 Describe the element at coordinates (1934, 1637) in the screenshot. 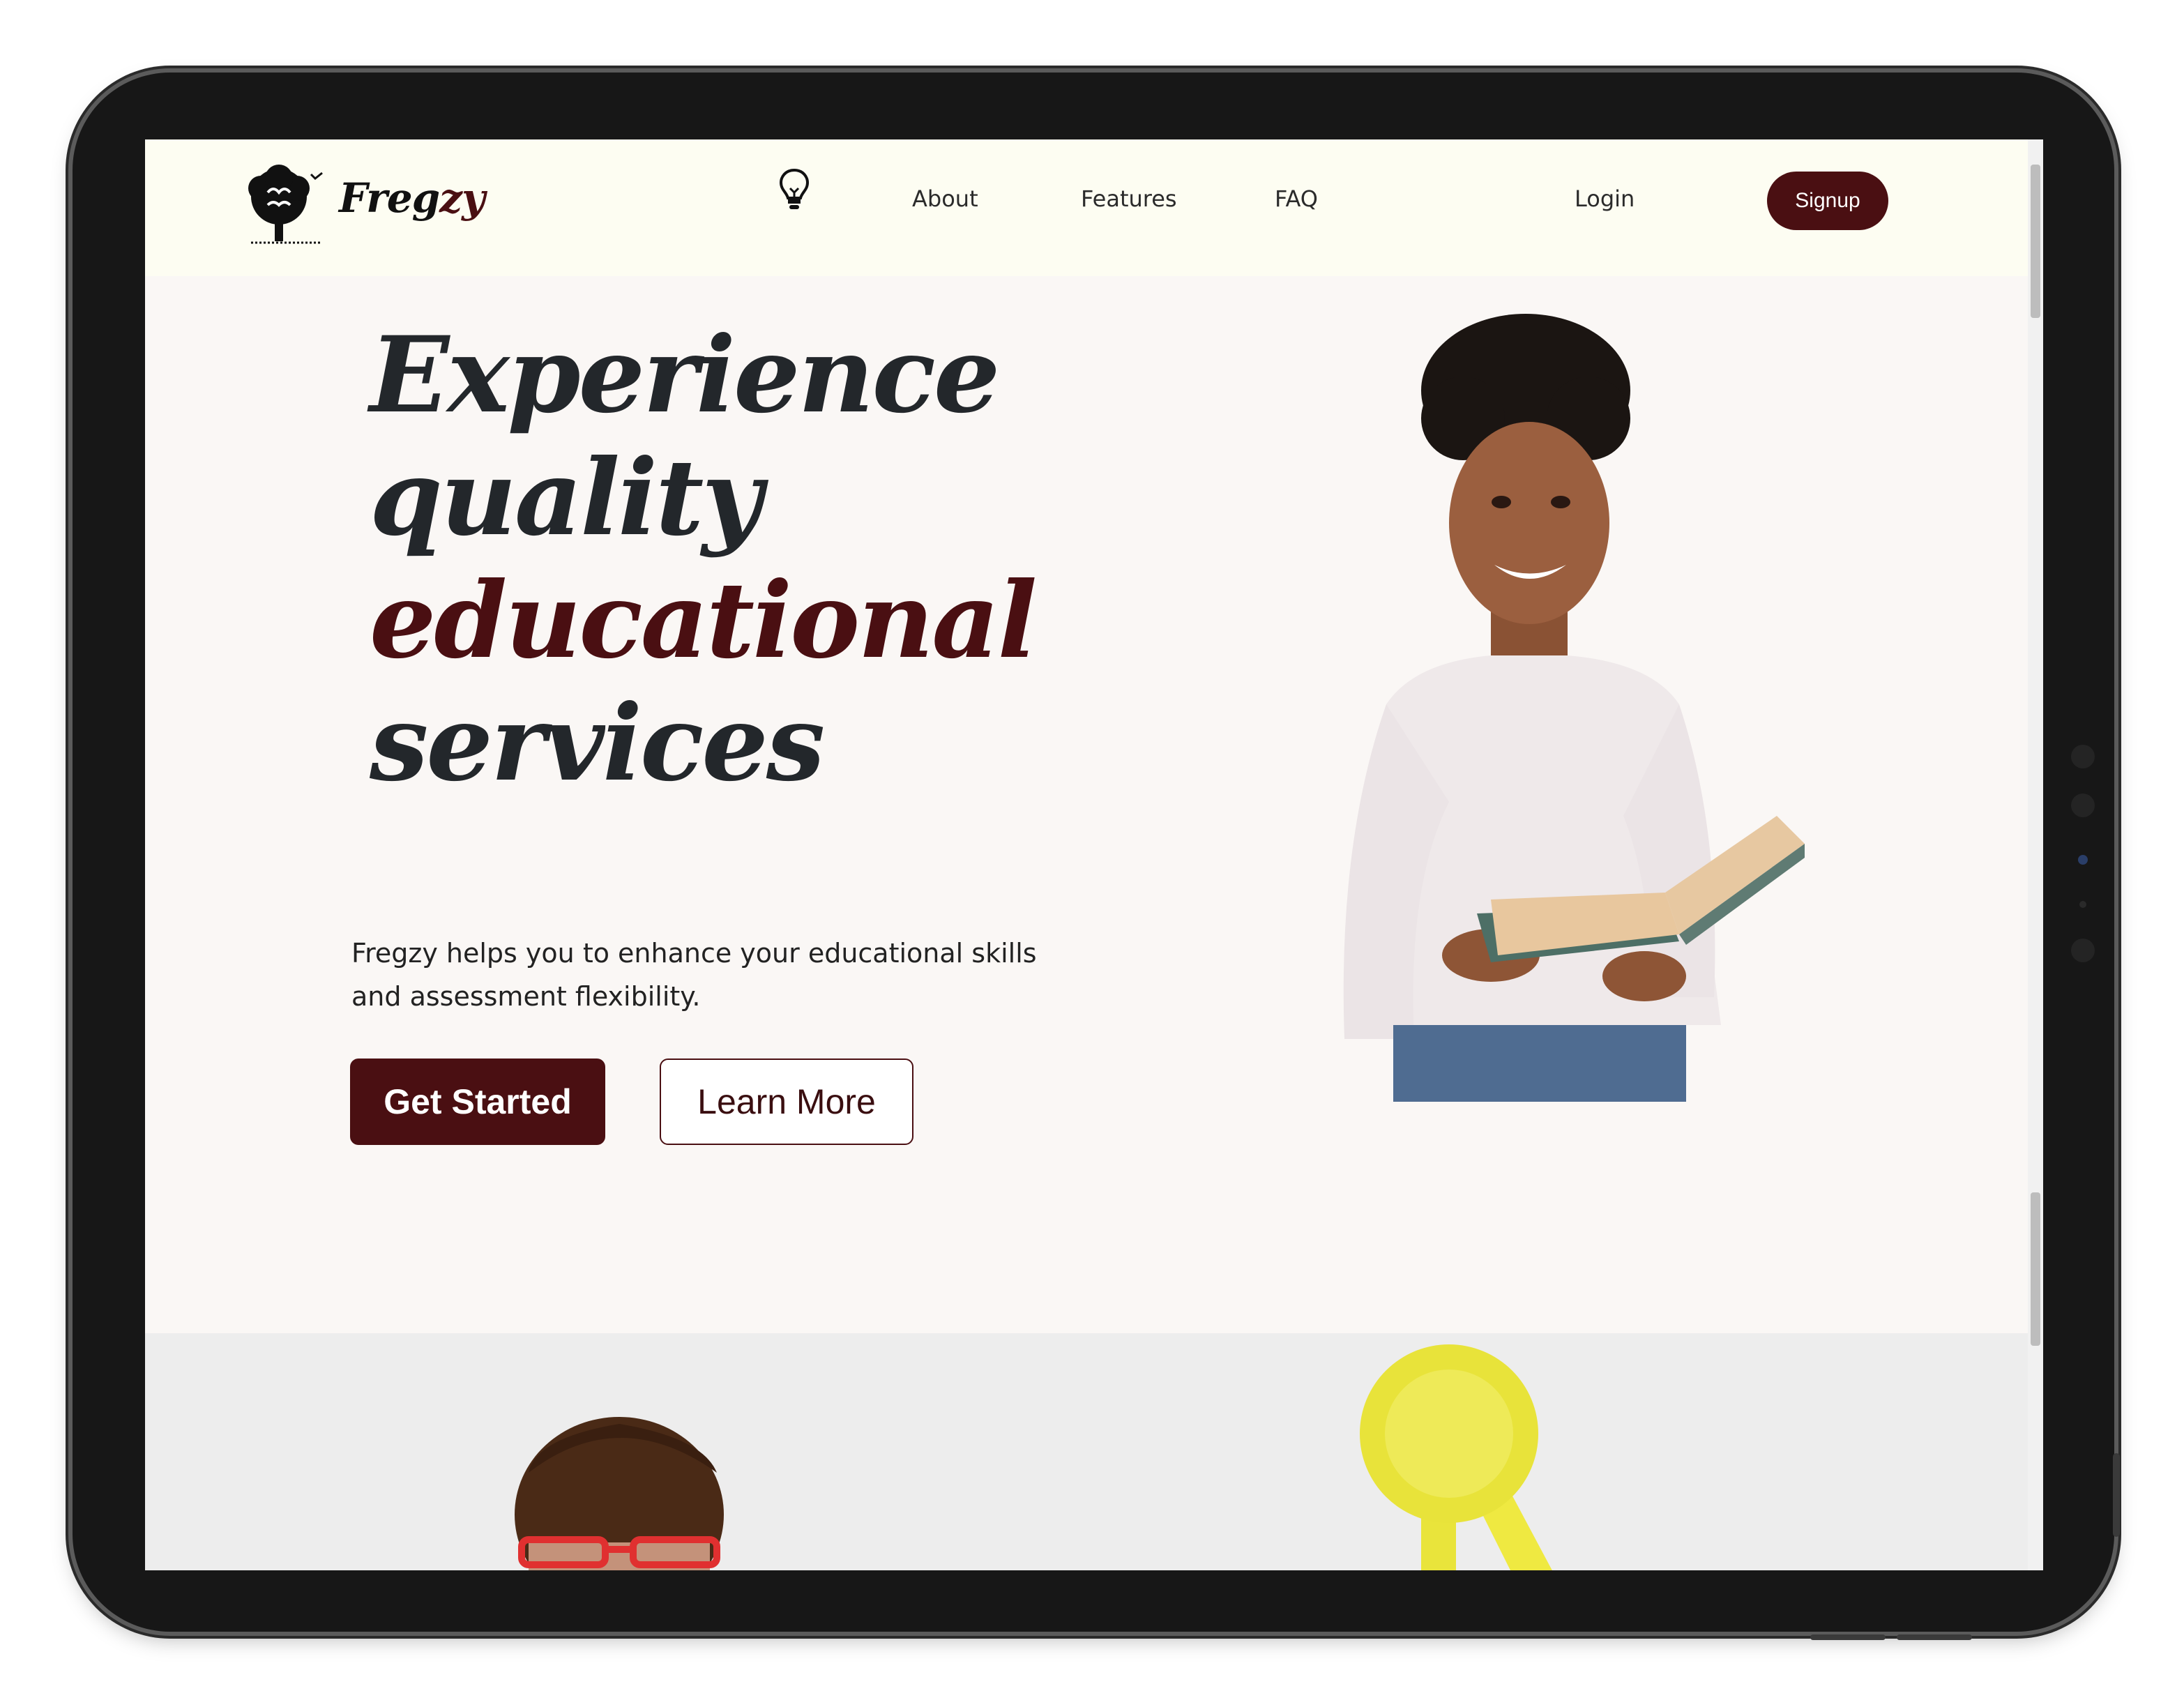

I see `volume-down-button` at that location.